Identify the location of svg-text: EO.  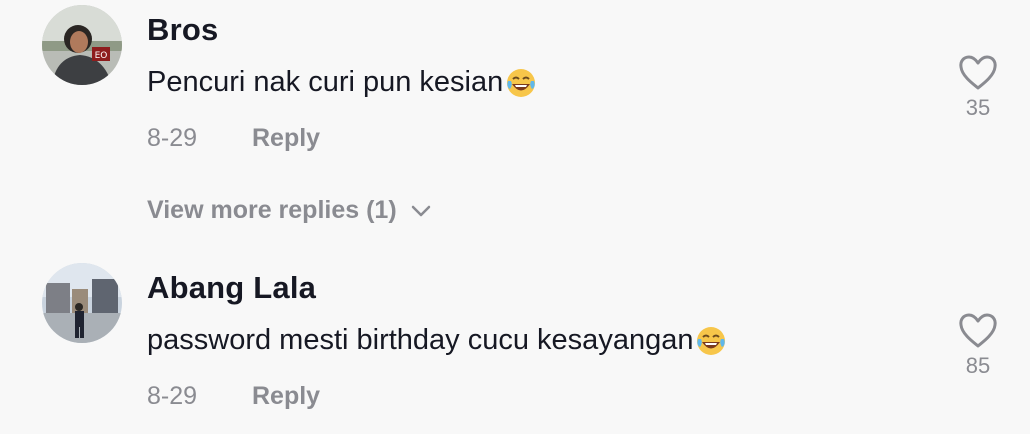
(101, 56).